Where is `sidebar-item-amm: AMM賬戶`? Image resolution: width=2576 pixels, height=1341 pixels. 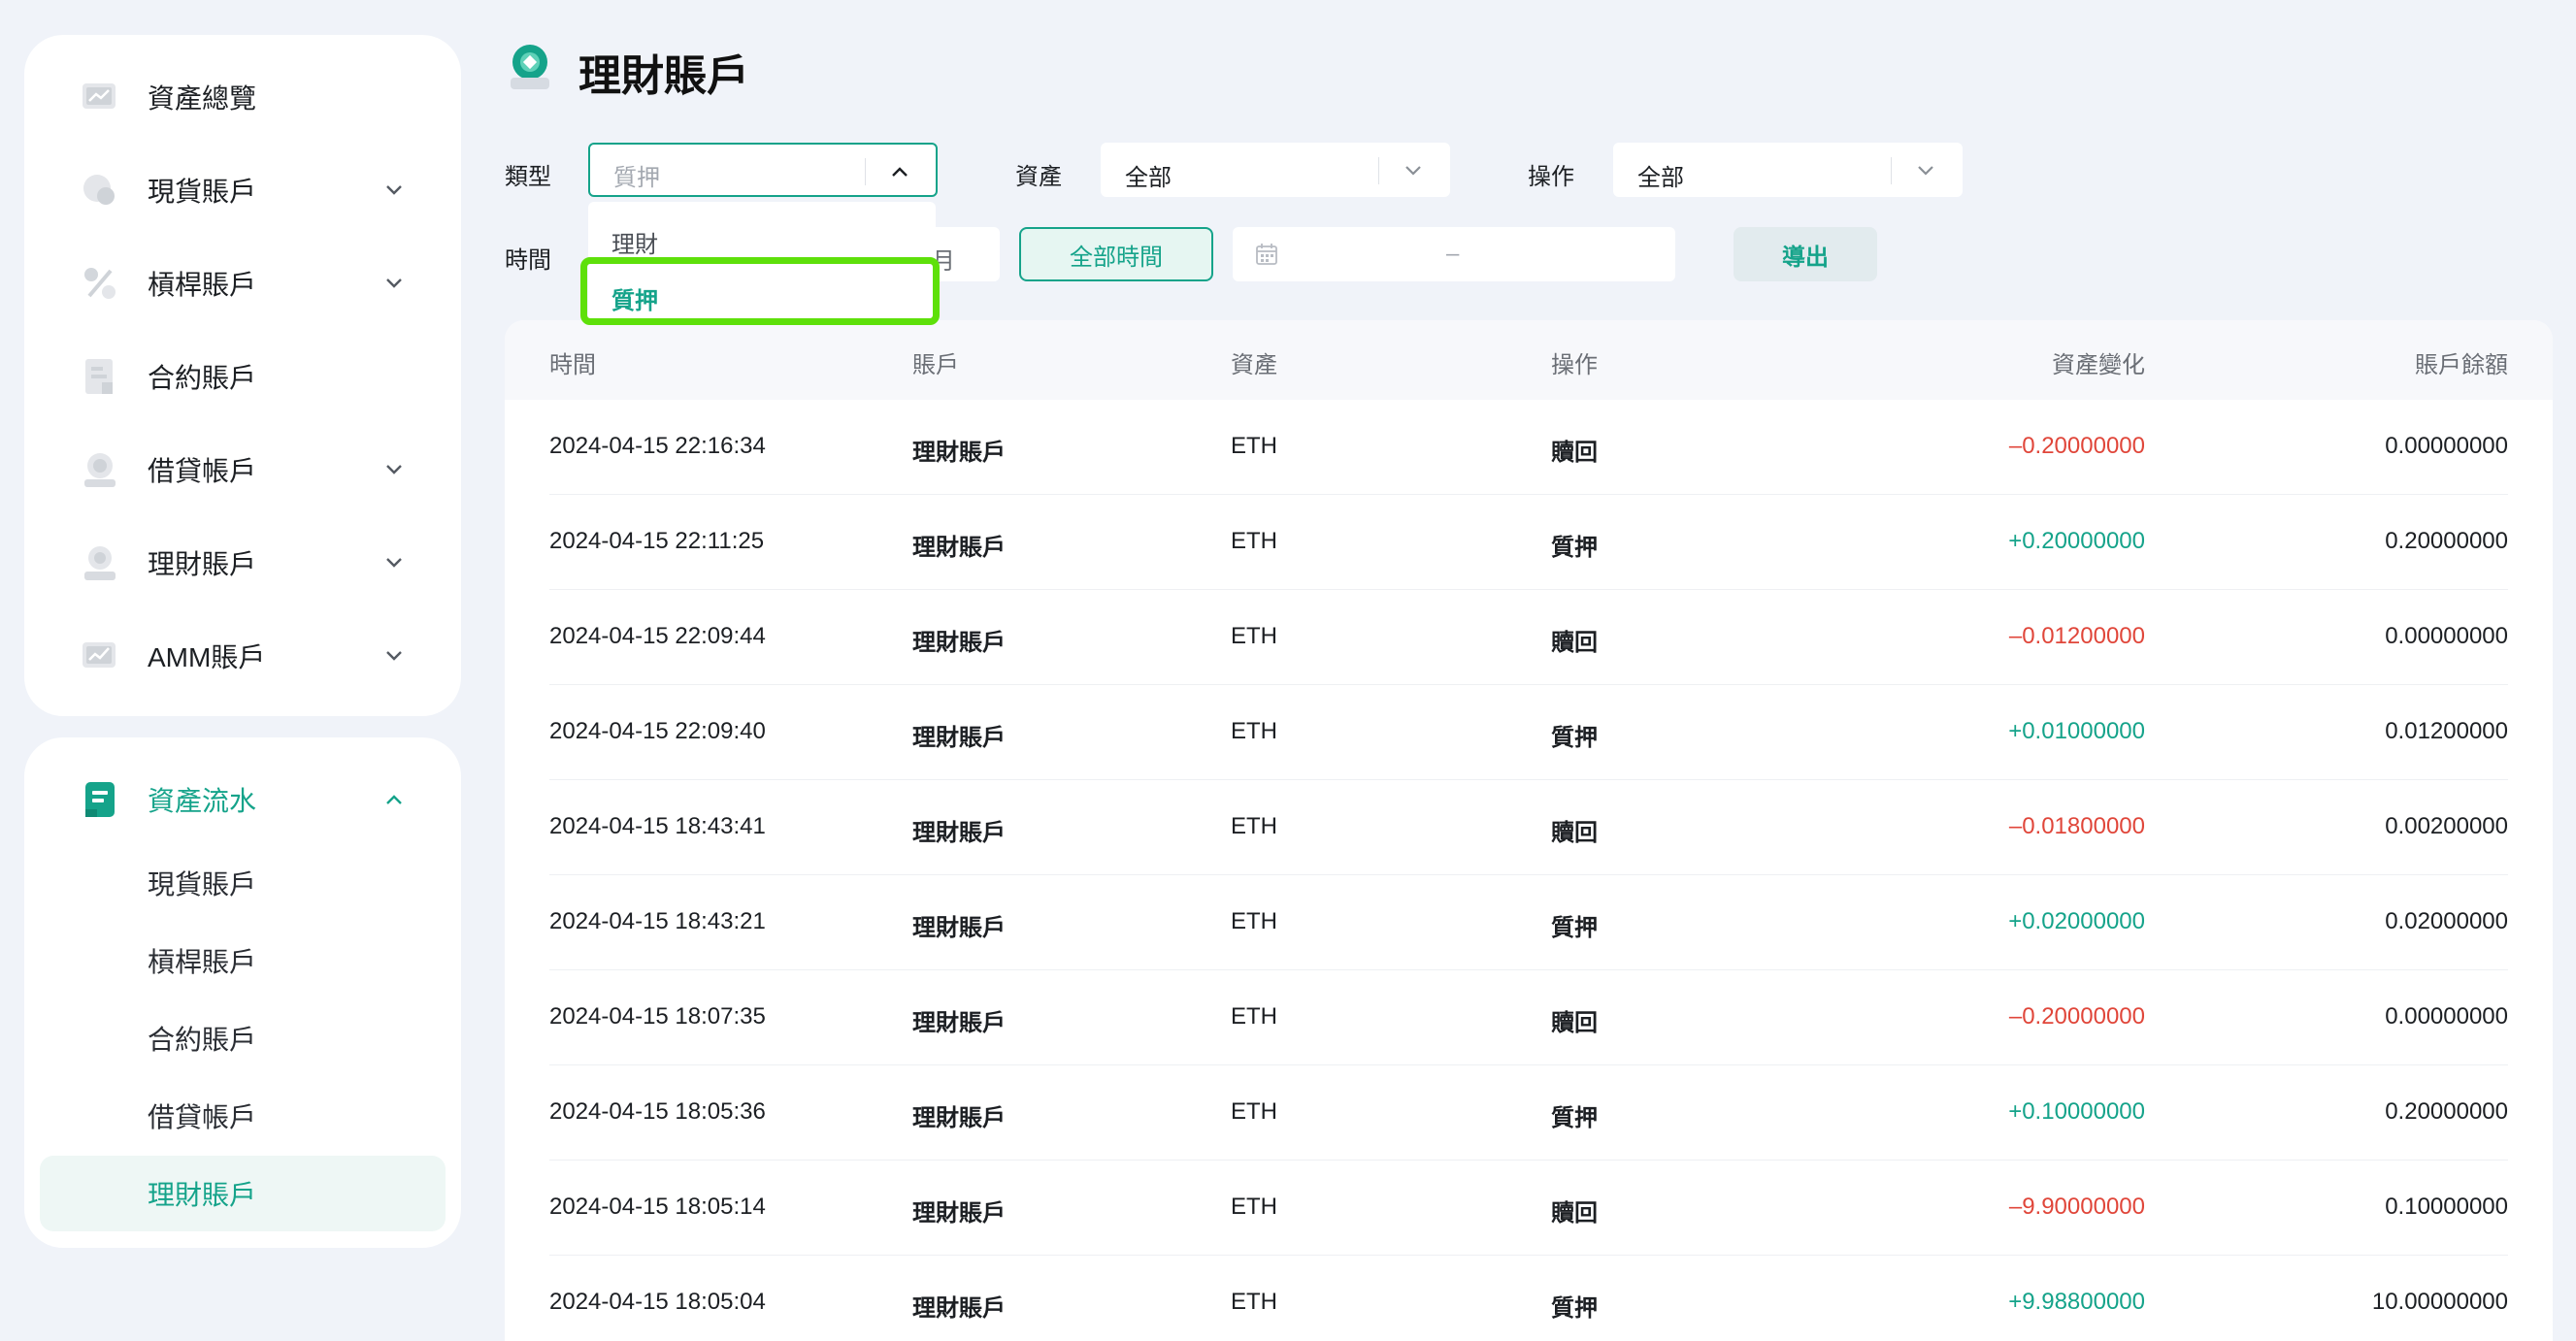
sidebar-item-amm: AMM賬戶 is located at coordinates (242, 656).